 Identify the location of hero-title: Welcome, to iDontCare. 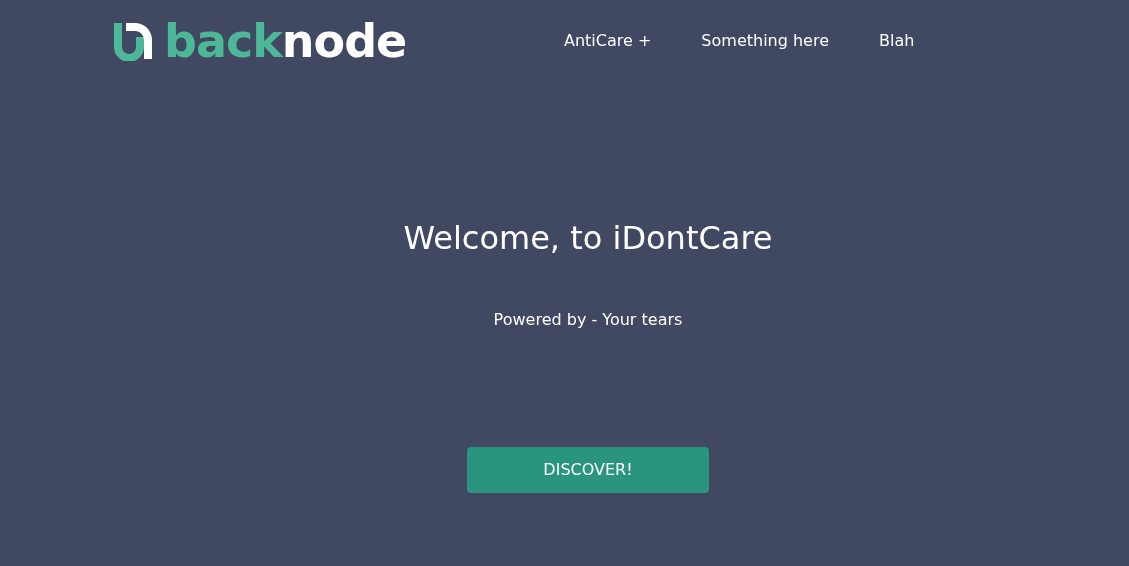
(588, 238).